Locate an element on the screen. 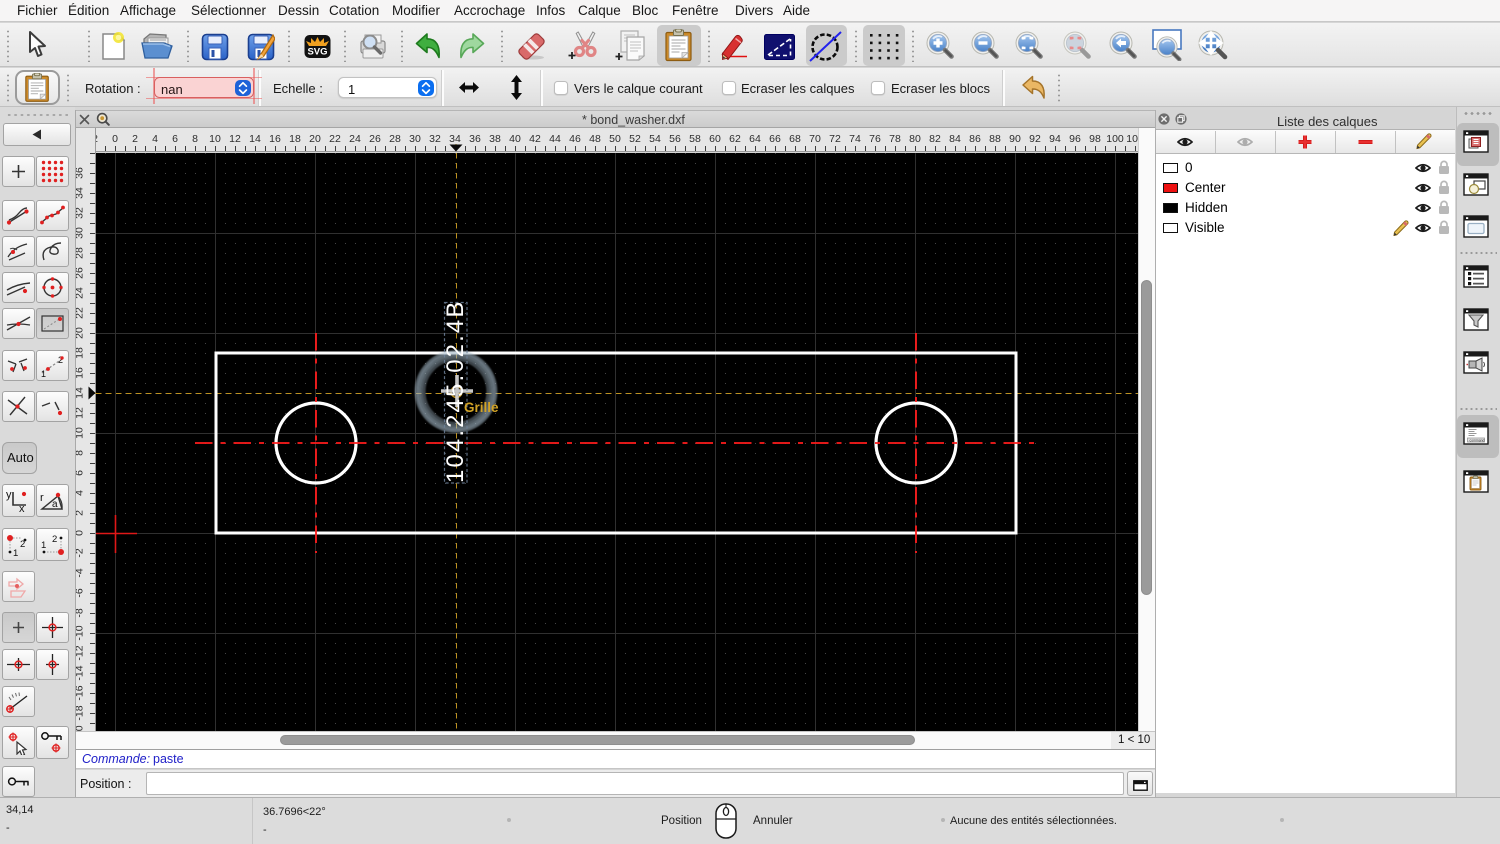  svg-text: 72 is located at coordinates (835, 139).